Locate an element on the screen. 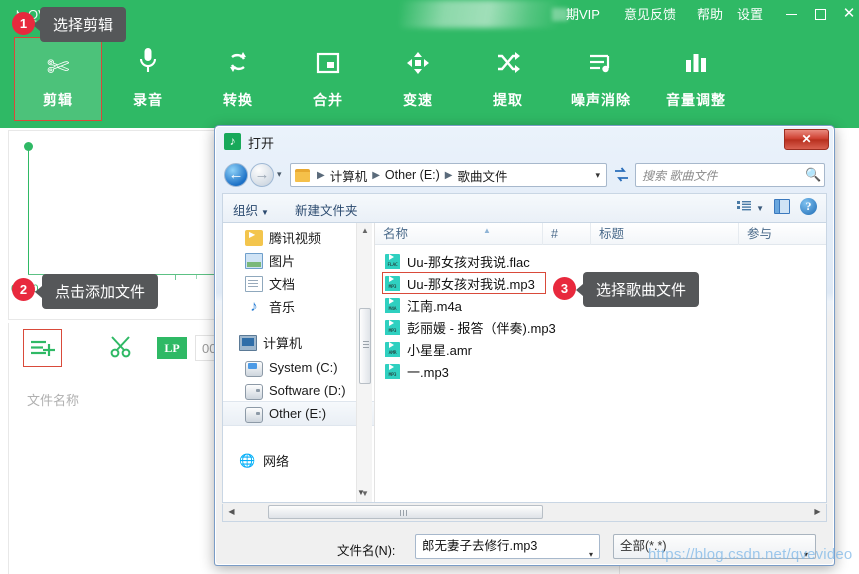  nav-item-label: 计算机 is located at coordinates (283, 343).